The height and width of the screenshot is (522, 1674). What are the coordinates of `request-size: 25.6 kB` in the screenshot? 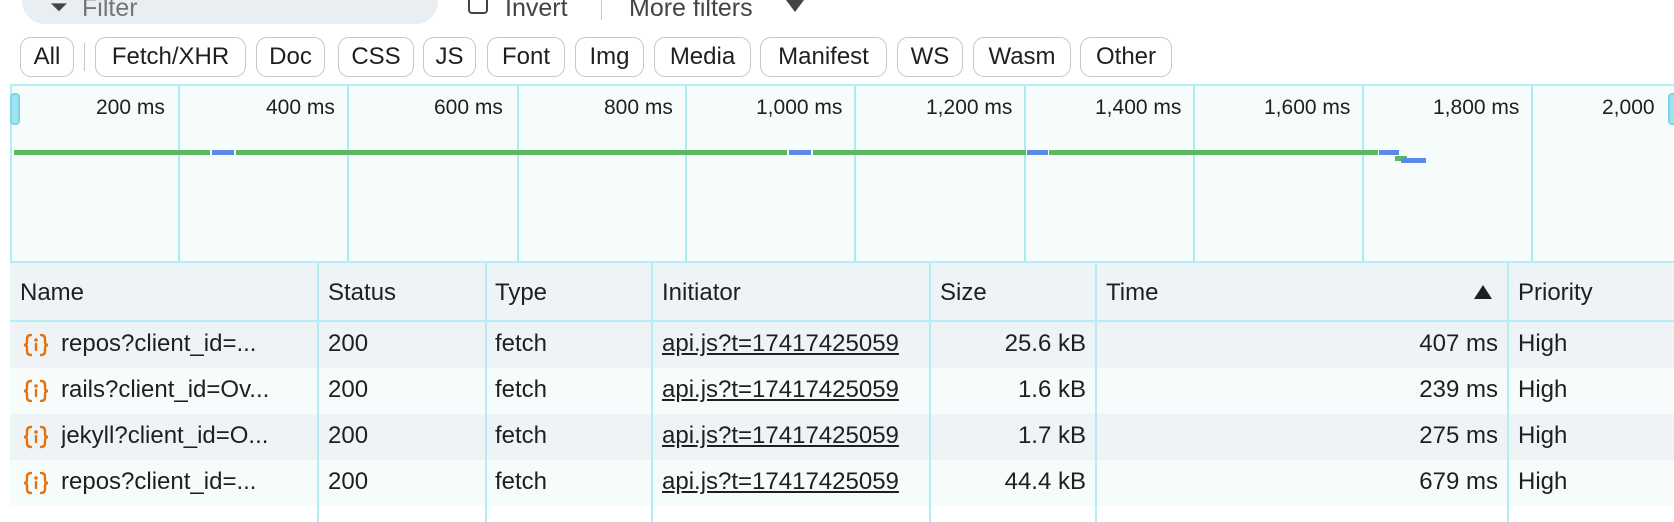 It's located at (1045, 343).